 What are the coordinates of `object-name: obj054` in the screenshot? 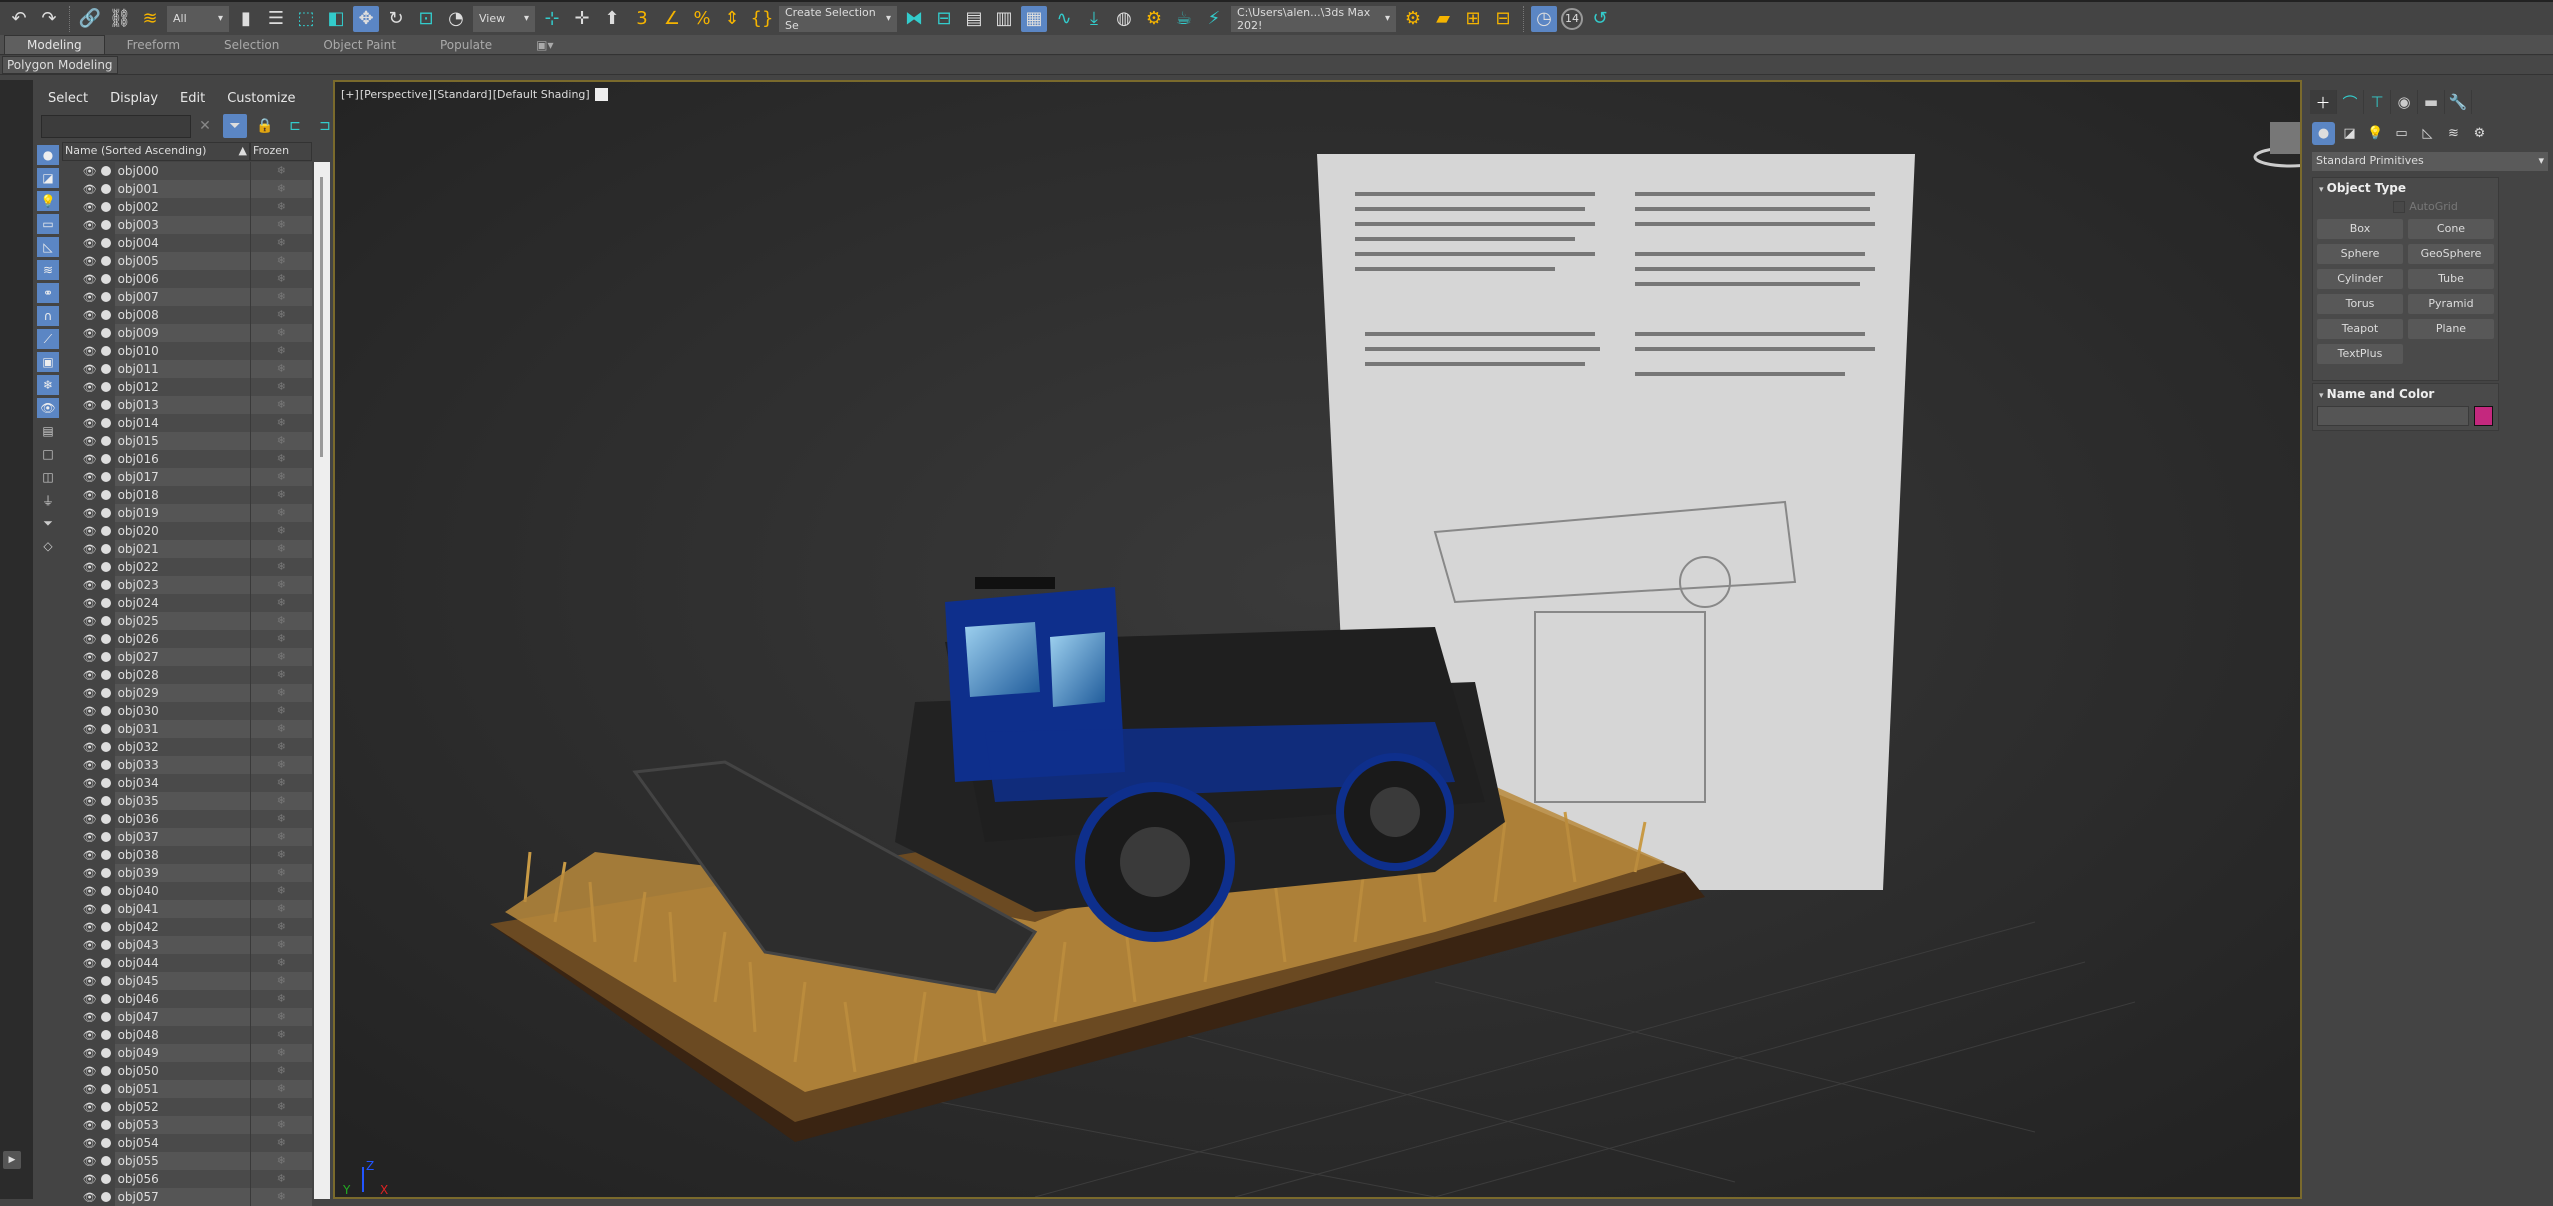 It's located at (182, 1143).